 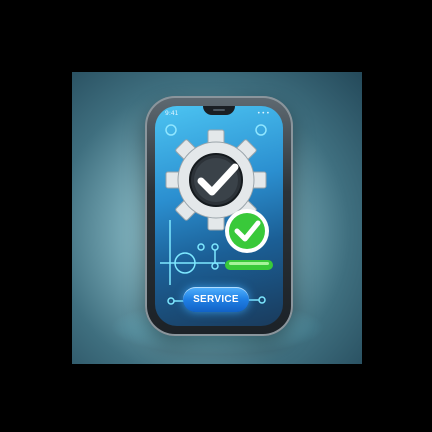 I want to click on decor-ring-right-icon, so click(x=261, y=130).